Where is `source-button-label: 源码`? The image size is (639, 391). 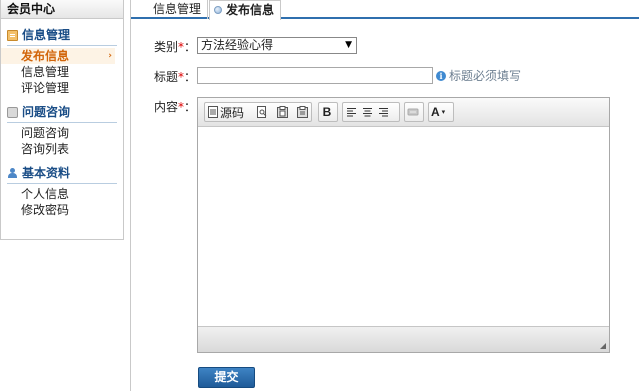 source-button-label: 源码 is located at coordinates (232, 112).